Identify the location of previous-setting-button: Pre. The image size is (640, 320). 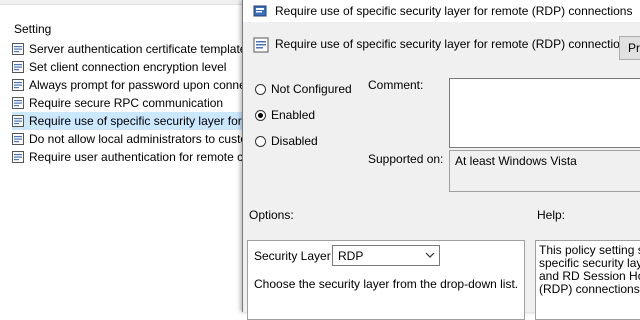
(629, 48).